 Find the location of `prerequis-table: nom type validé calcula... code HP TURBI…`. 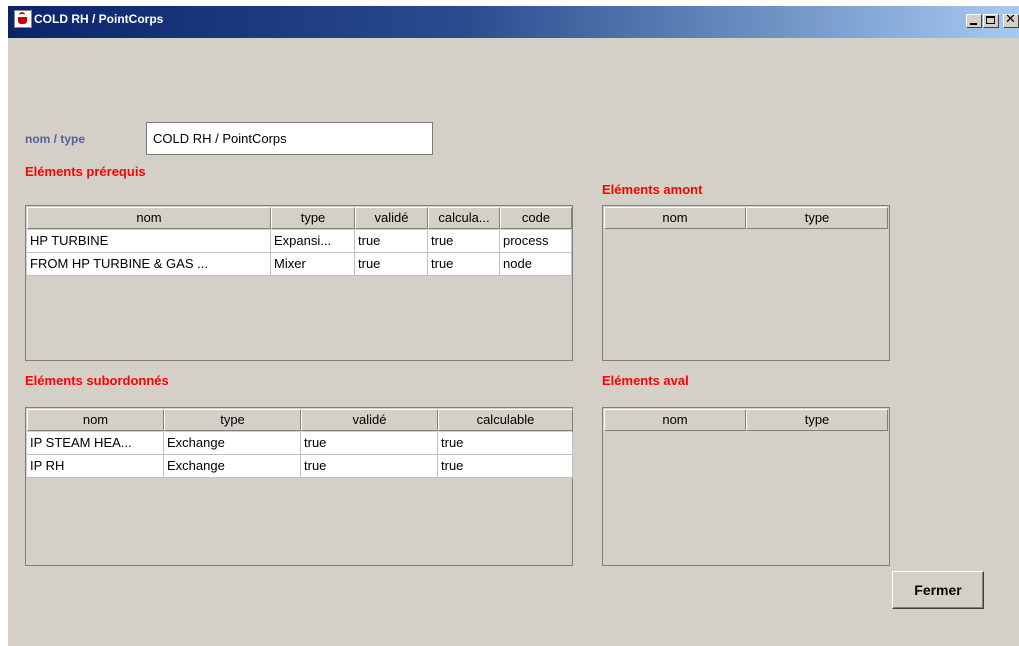

prerequis-table: nom type validé calcula... code HP TURBI… is located at coordinates (299, 283).